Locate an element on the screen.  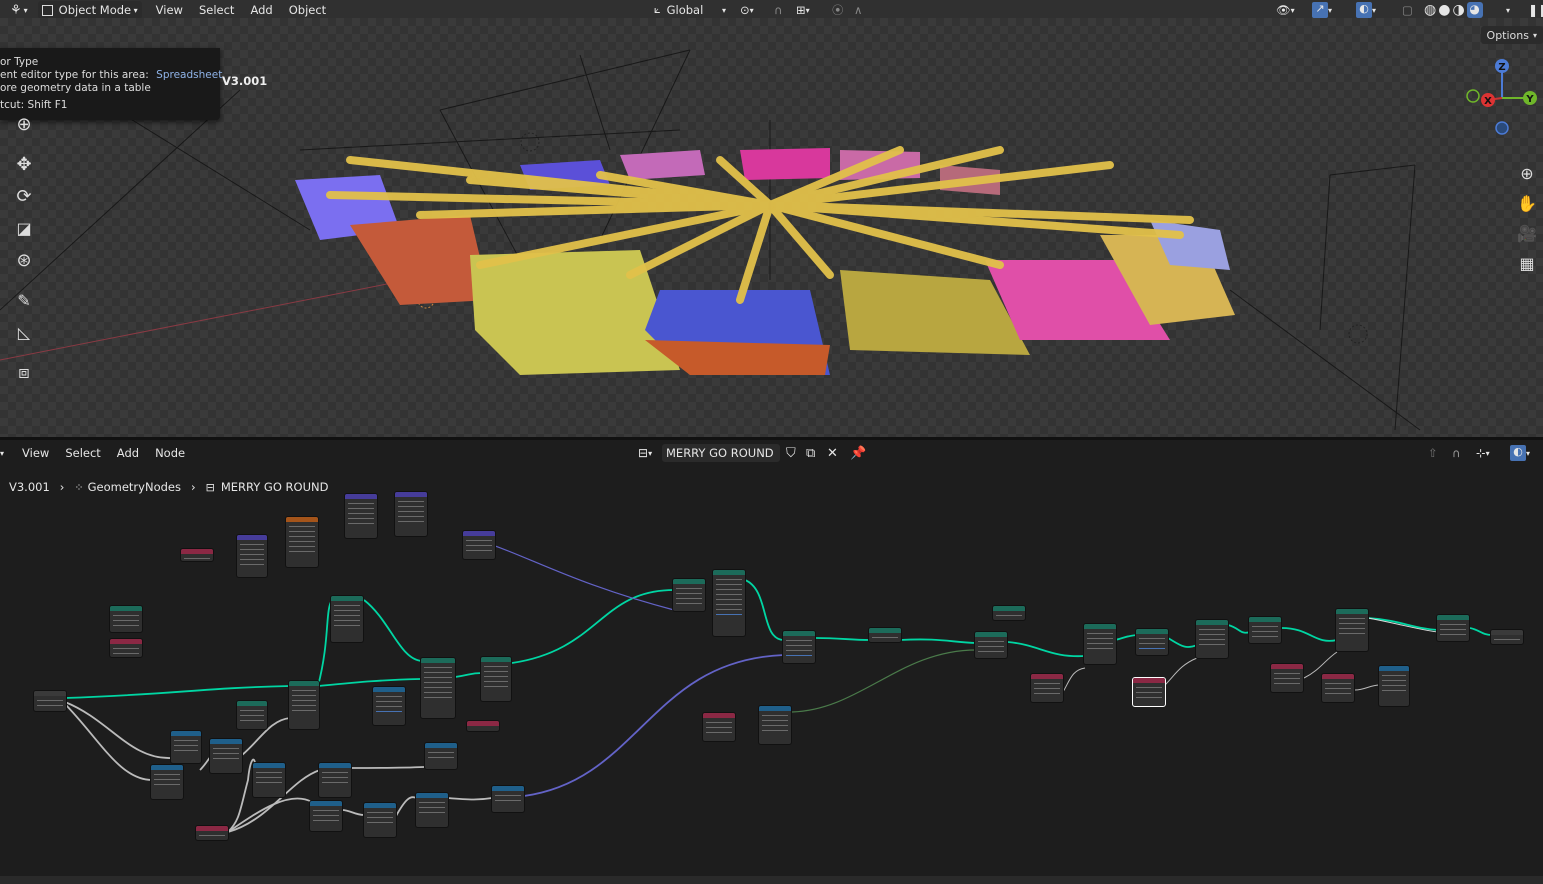
measure-tool: ◺ is located at coordinates (24, 332).